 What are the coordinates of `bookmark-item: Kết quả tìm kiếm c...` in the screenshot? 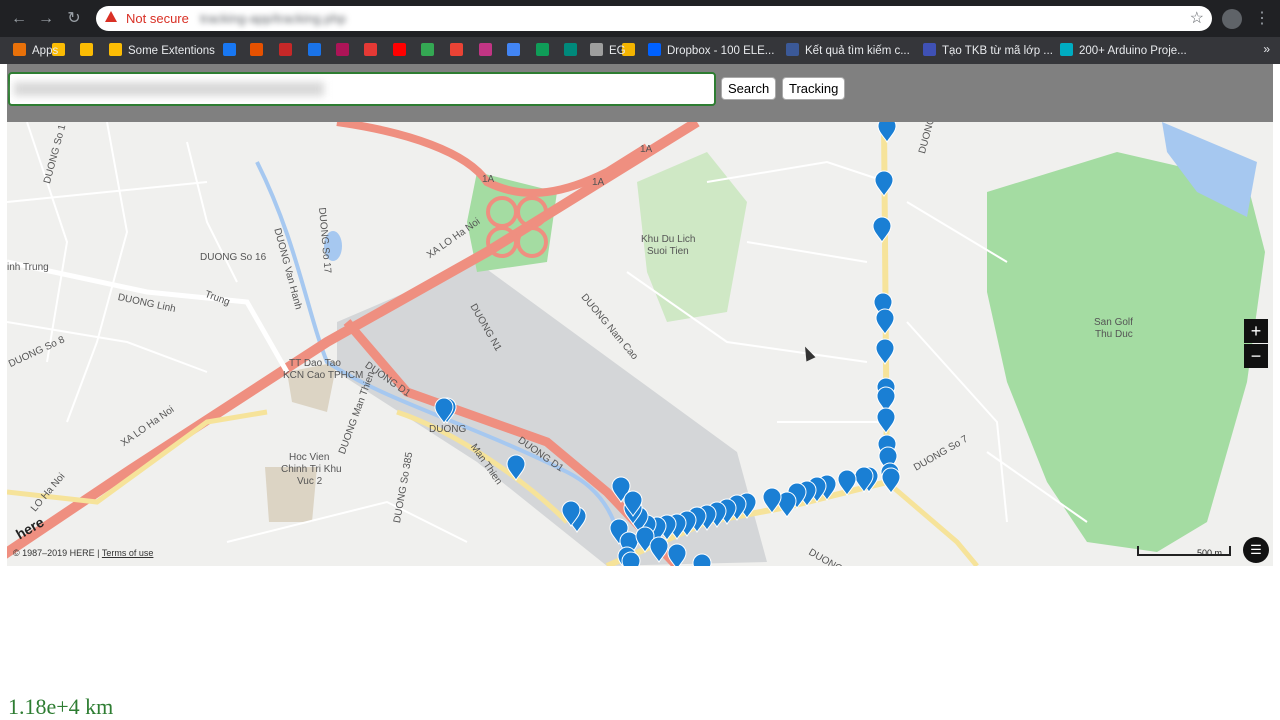 It's located at (848, 51).